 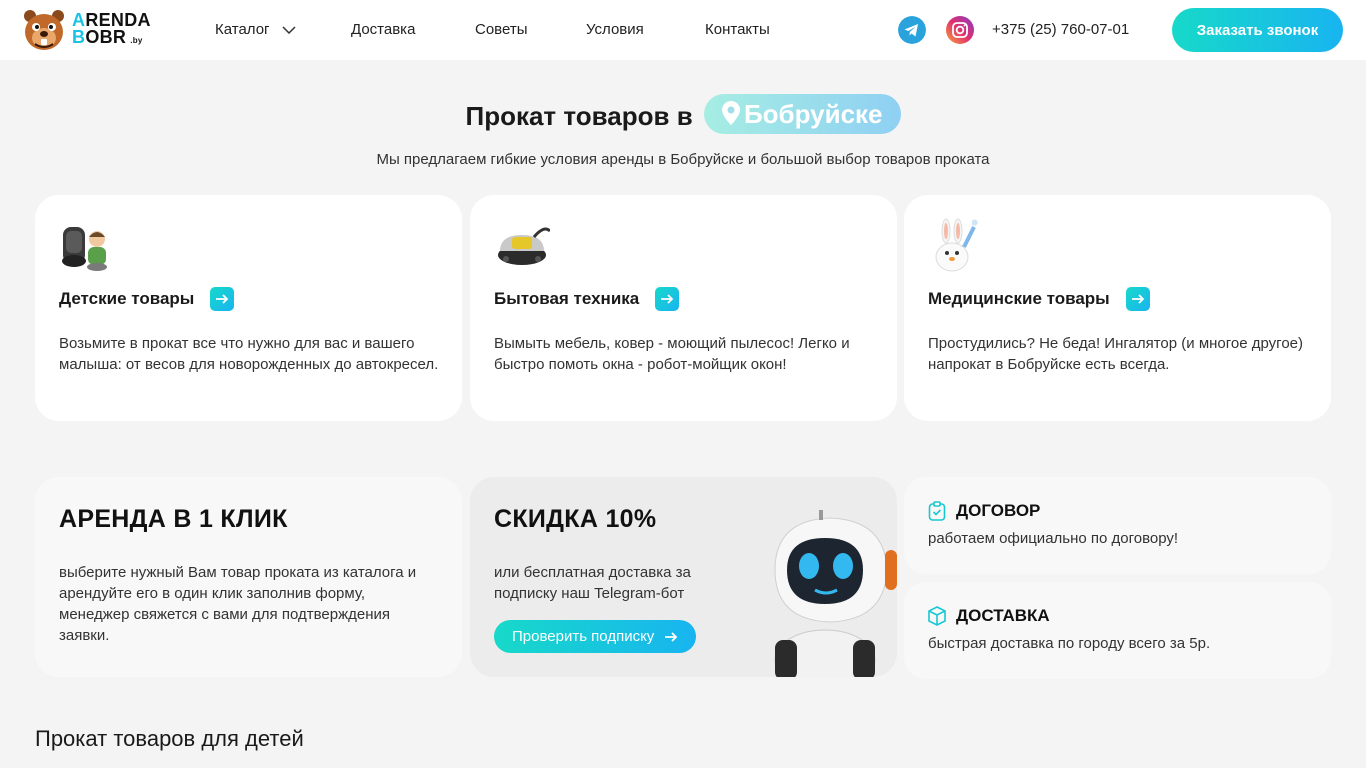 What do you see at coordinates (84, 249) in the screenshot?
I see `car-seat-icon` at bounding box center [84, 249].